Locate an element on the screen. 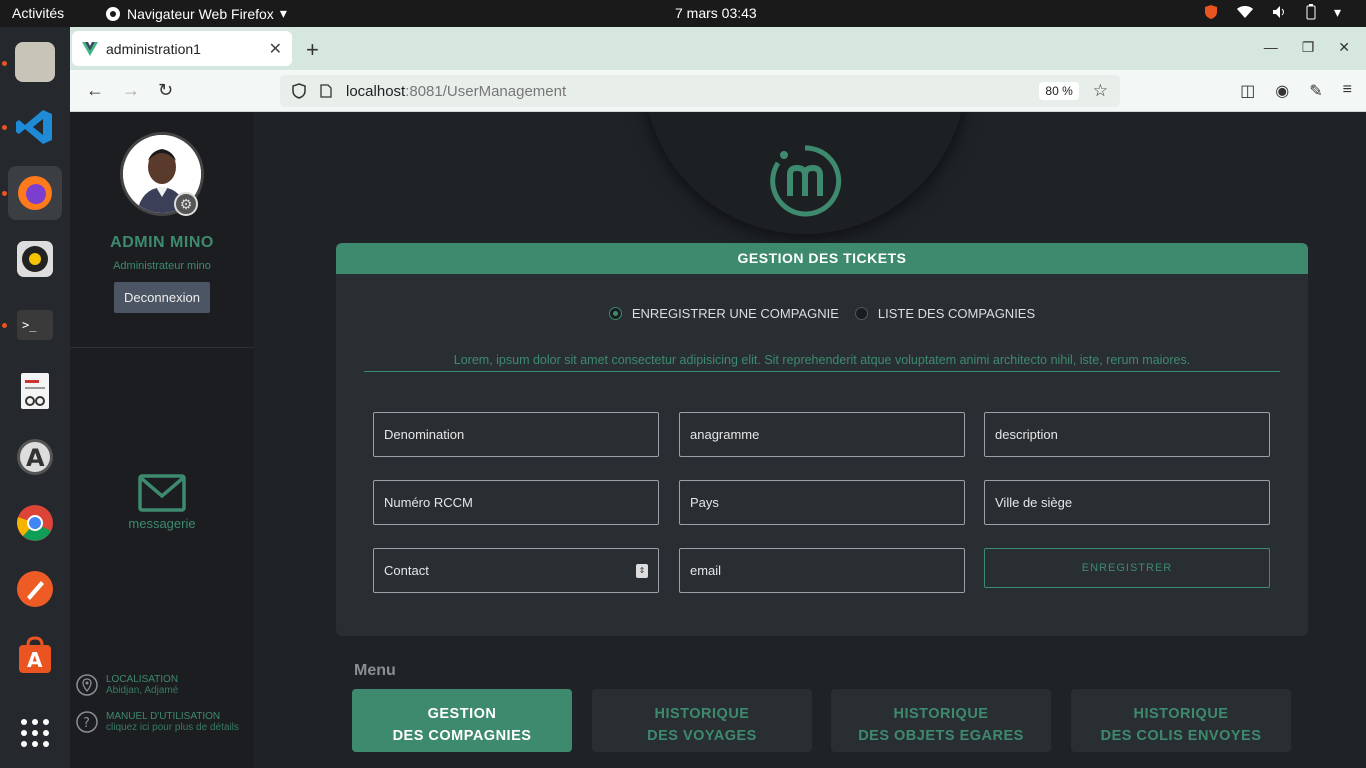 This screenshot has width=1366, height=768. radio-selected-icon is located at coordinates (615, 313).